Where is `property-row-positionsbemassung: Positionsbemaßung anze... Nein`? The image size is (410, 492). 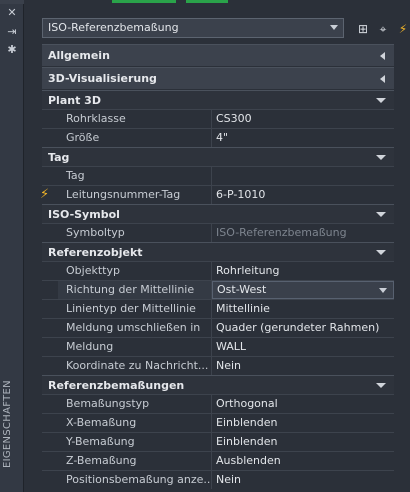
property-row-positionsbemassung: Positionsbemaßung anze... Nein is located at coordinates (218, 479).